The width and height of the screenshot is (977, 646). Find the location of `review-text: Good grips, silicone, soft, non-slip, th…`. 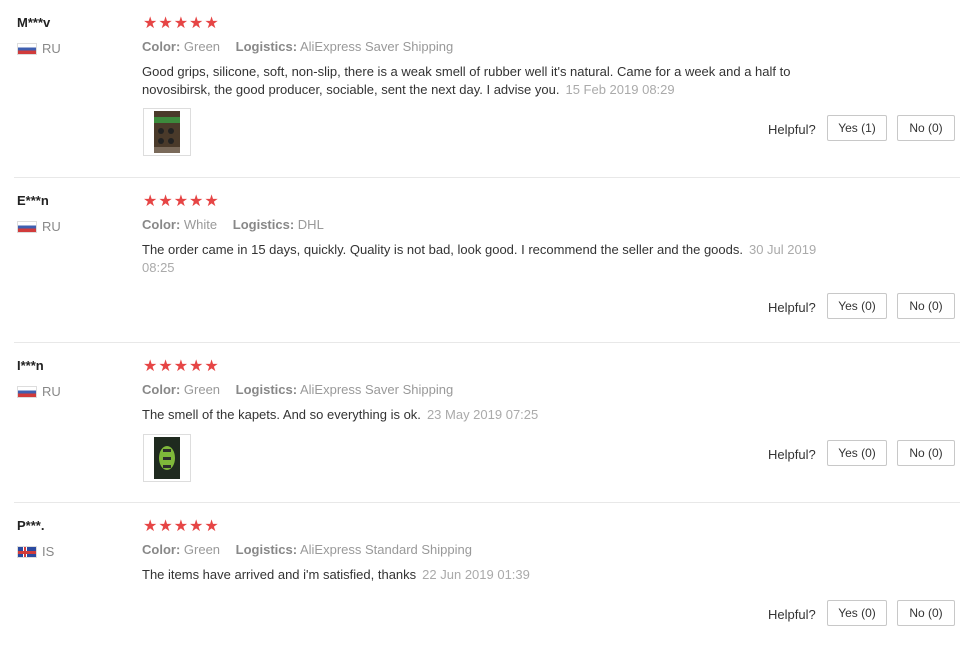

review-text: Good grips, silicone, soft, non-slip, th… is located at coordinates (492, 81).